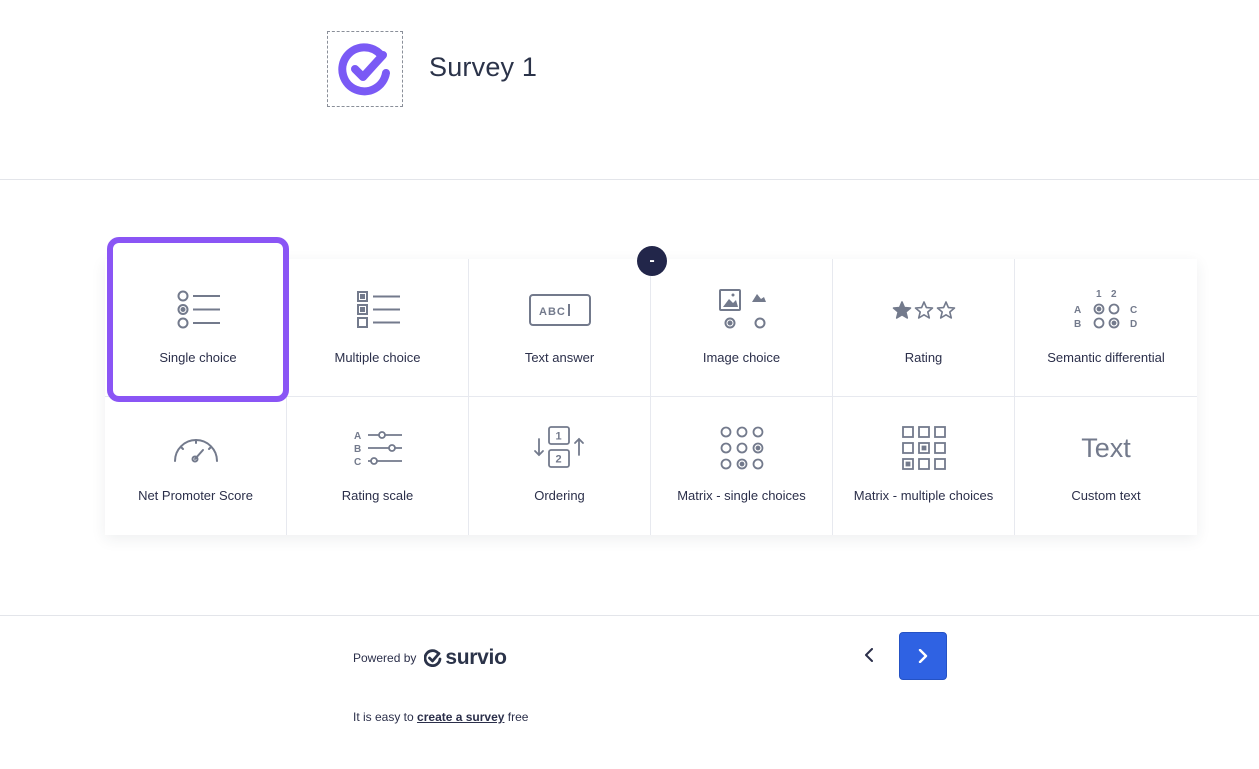  What do you see at coordinates (559, 495) in the screenshot?
I see `tile-label: Ordering` at bounding box center [559, 495].